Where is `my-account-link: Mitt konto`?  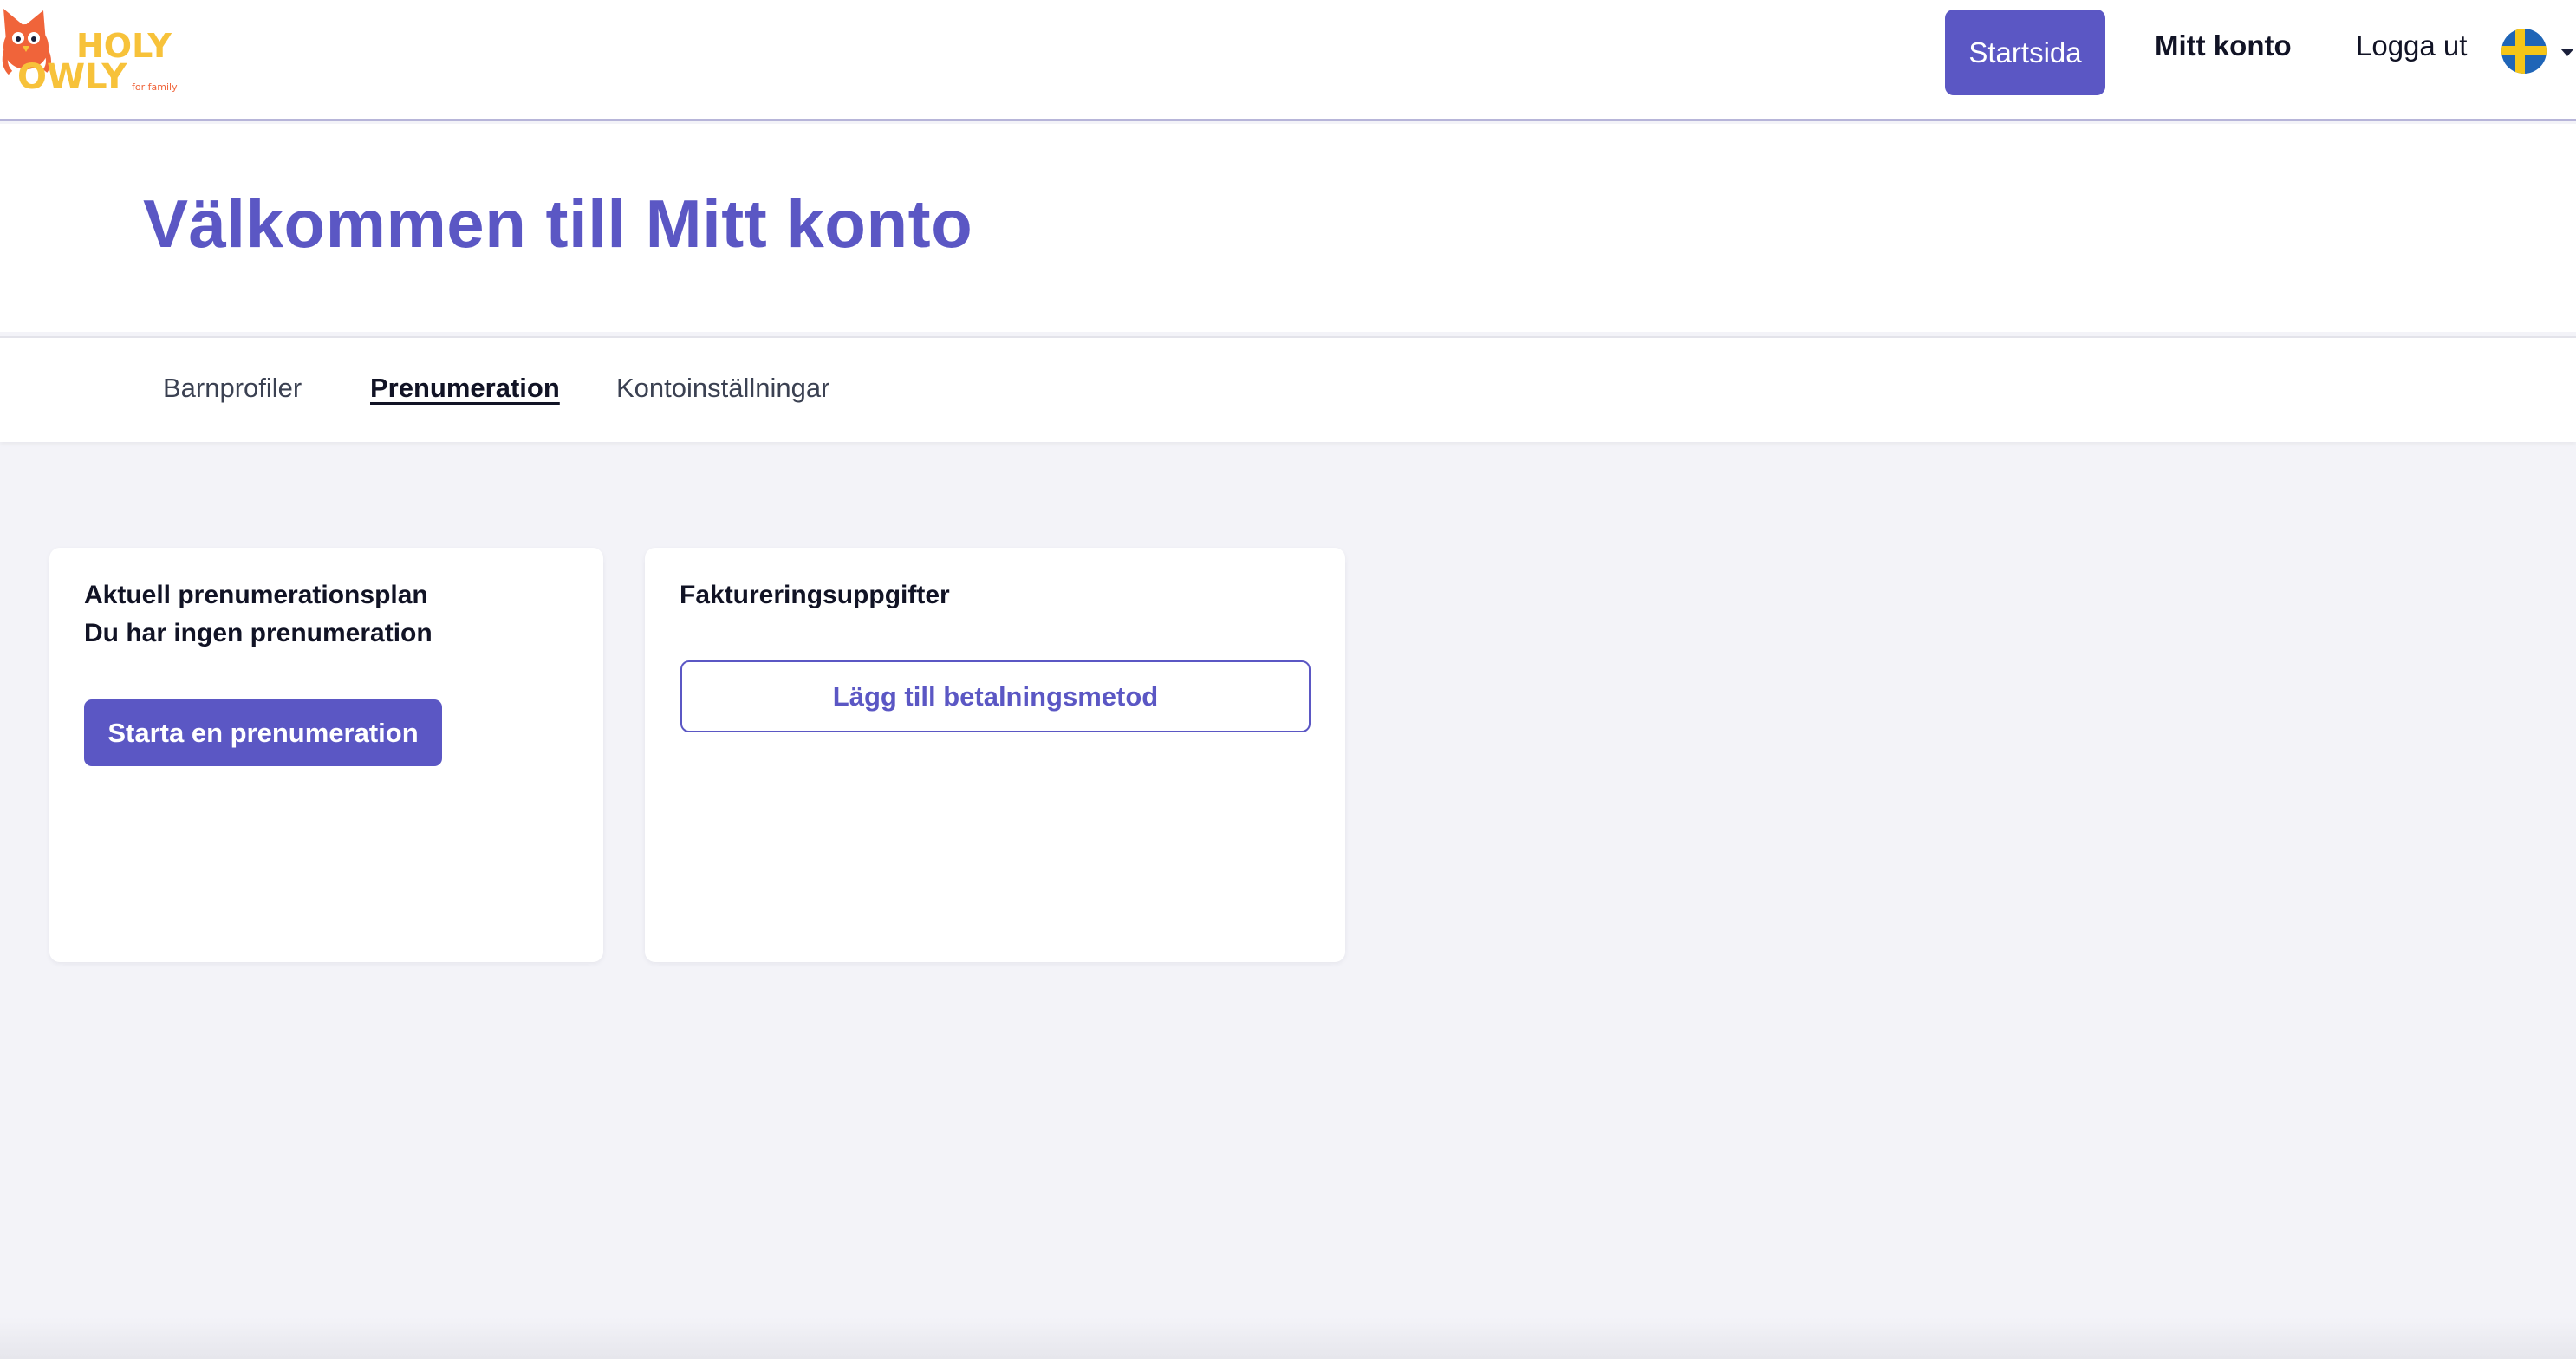 my-account-link: Mitt konto is located at coordinates (2223, 48).